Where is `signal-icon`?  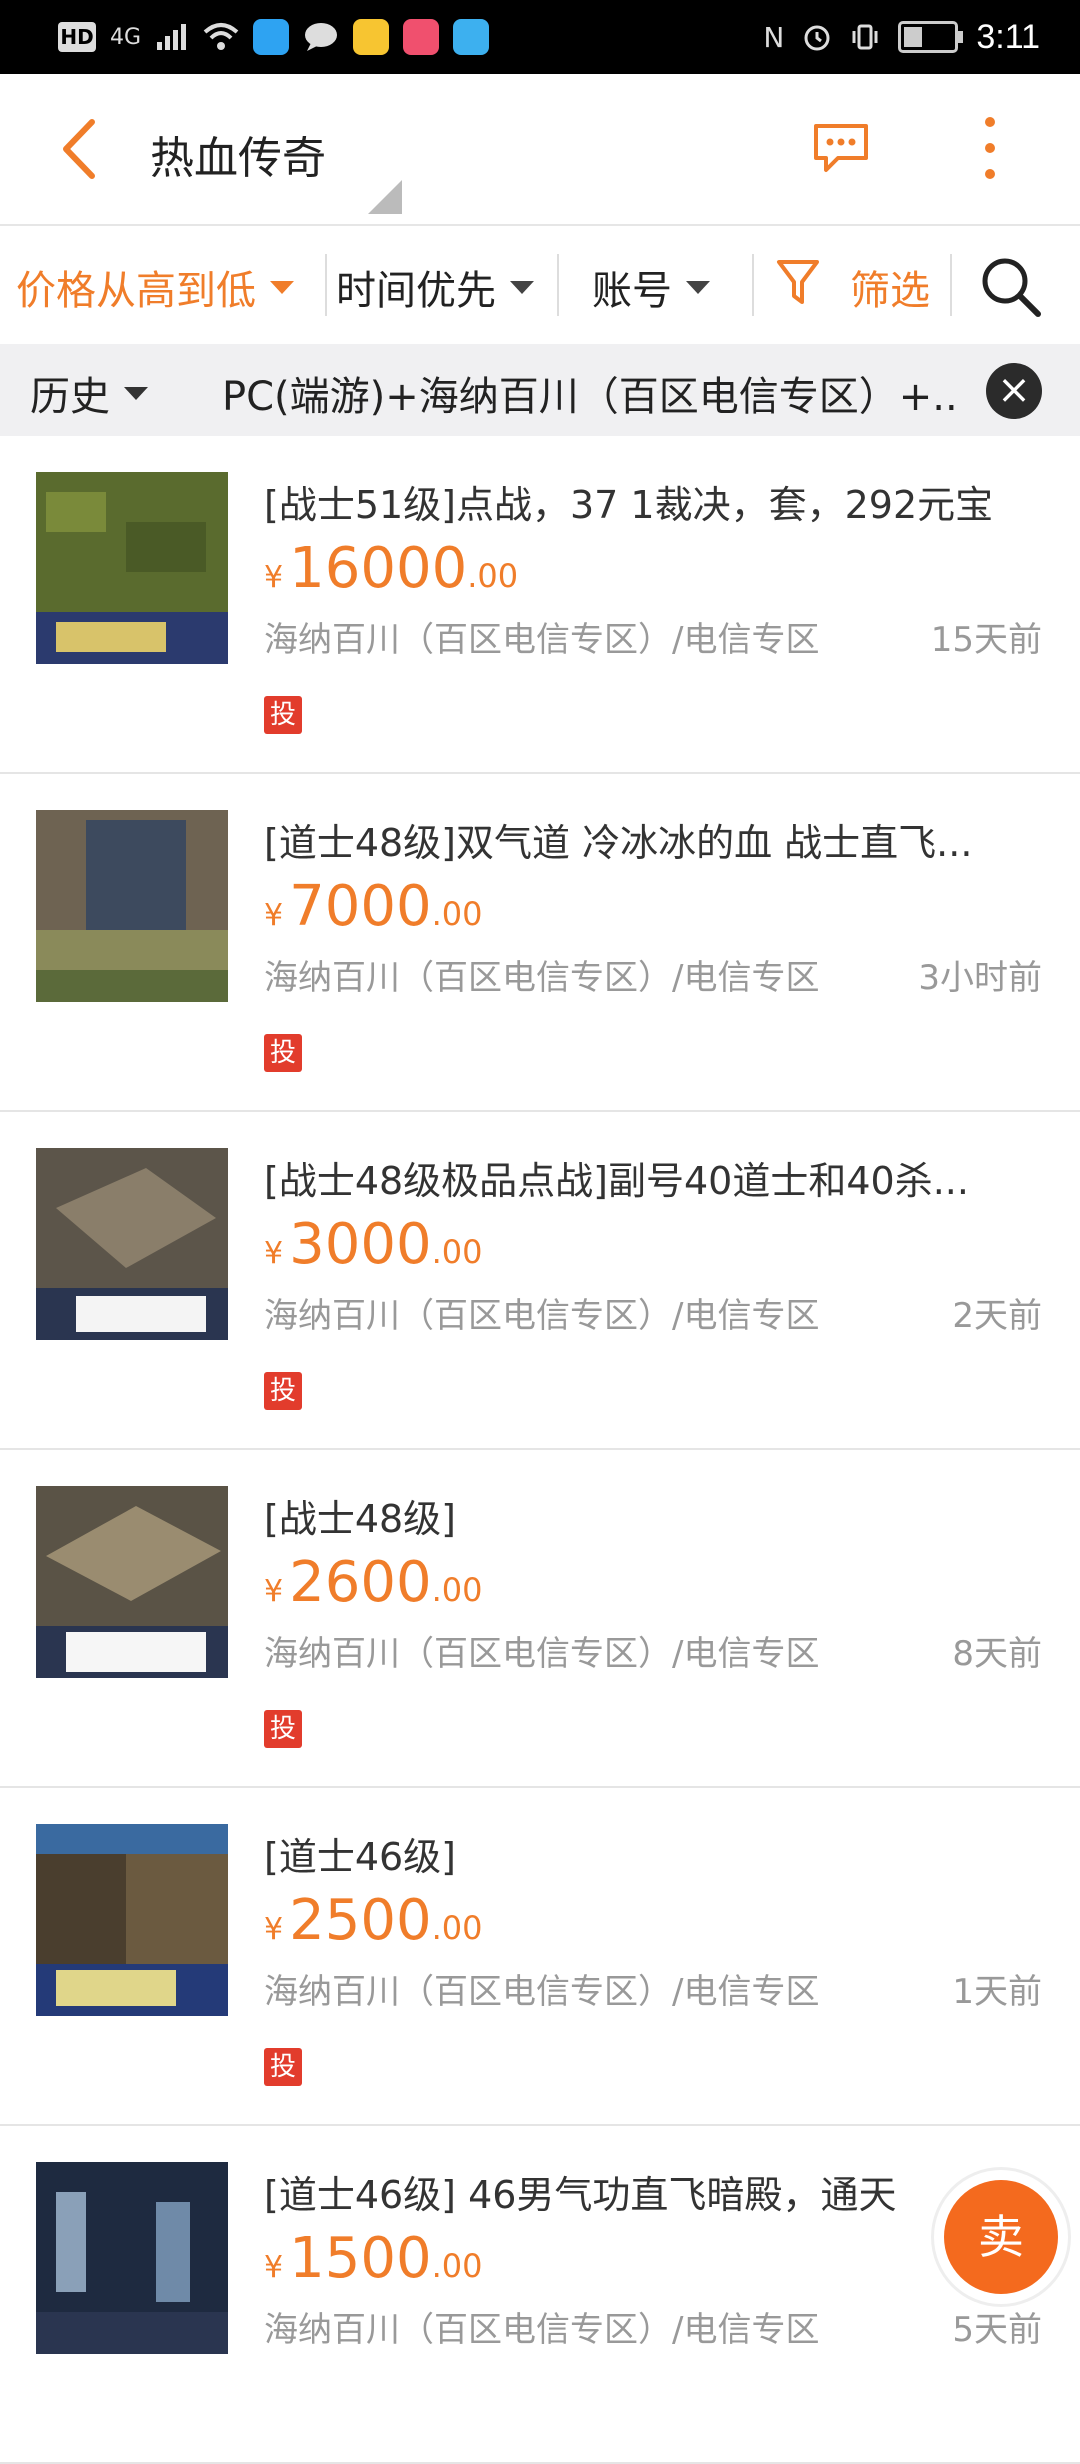 signal-icon is located at coordinates (172, 37).